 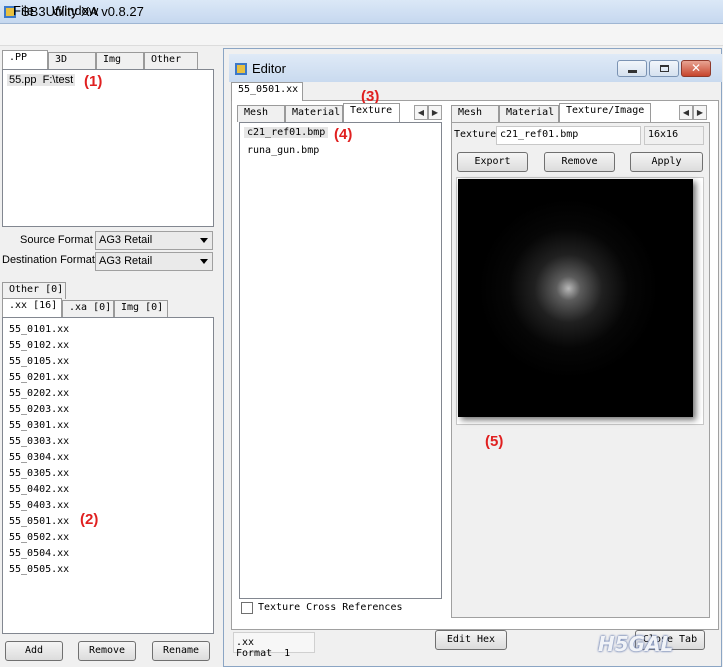 I want to click on tab-right-mesh: Mesh, so click(x=475, y=113).